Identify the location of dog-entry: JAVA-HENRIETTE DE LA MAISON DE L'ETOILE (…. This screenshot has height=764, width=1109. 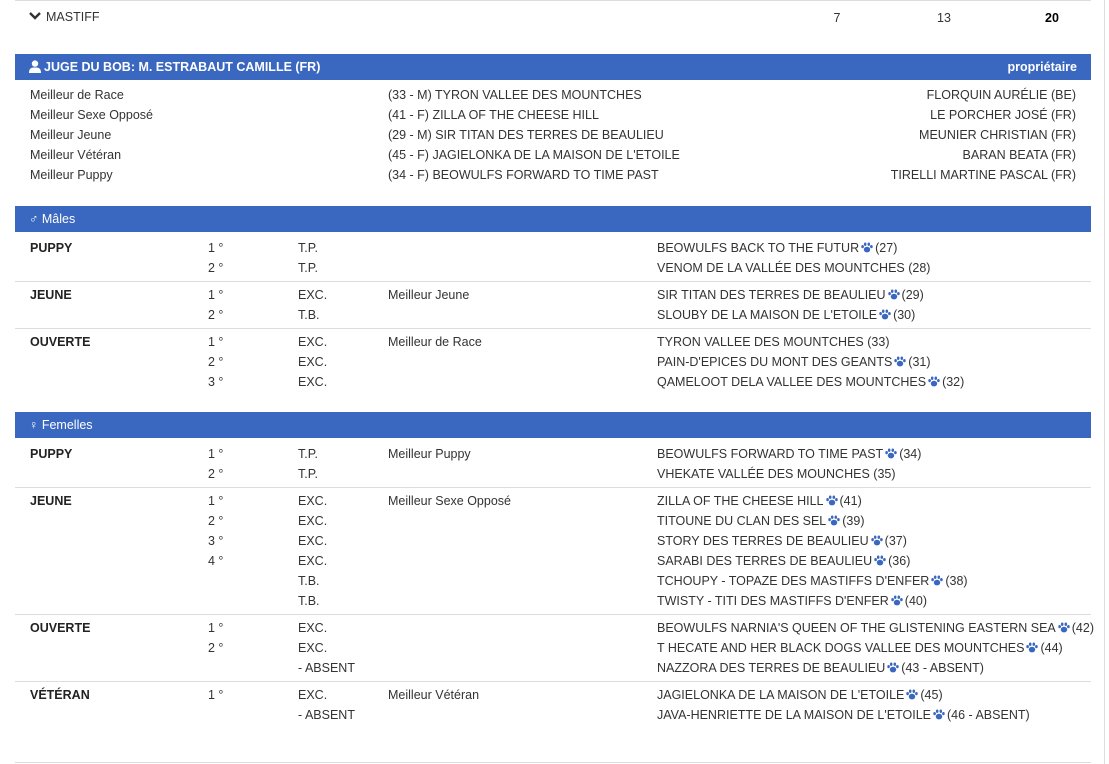
(843, 715).